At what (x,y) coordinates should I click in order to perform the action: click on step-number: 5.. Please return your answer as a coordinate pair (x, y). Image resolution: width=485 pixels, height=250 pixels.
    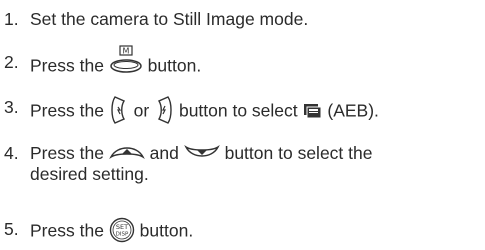
    Looking at the image, I should click on (11, 229).